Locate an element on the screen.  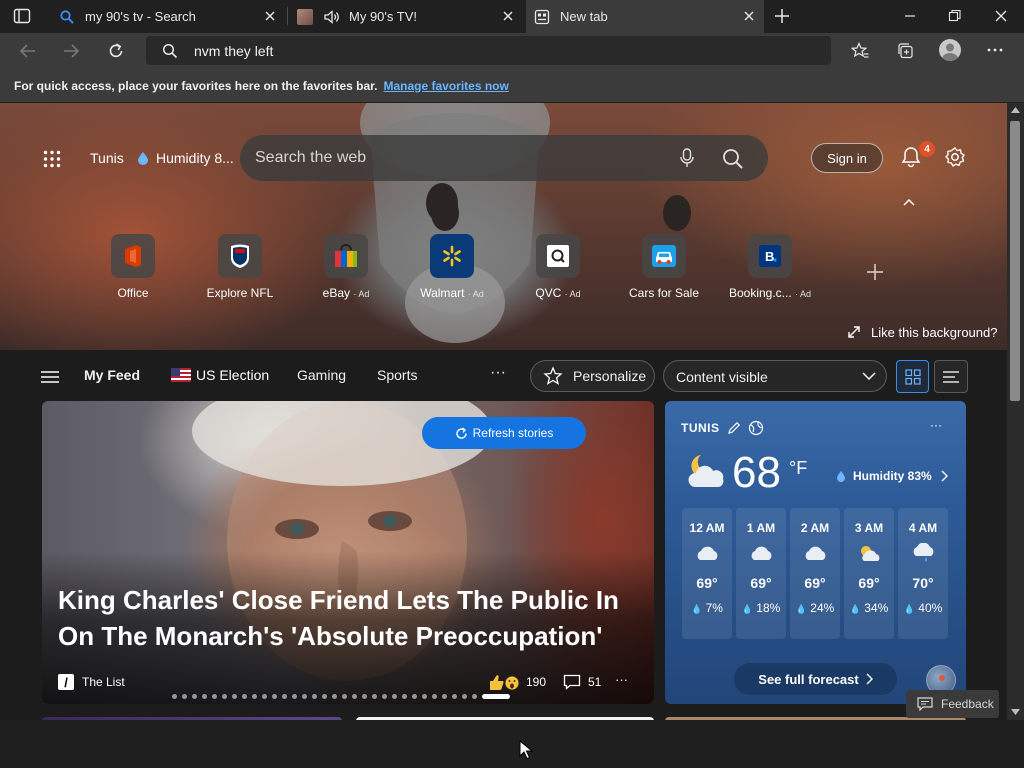
address-input: nvm they left is located at coordinates (233, 51).